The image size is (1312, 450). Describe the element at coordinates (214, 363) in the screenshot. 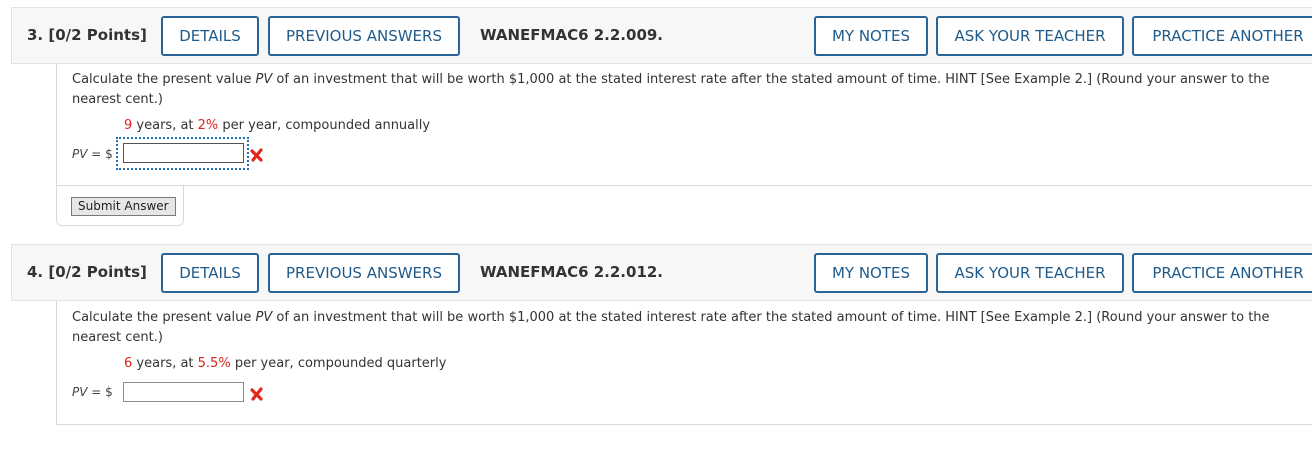

I see `rate-value: 5.5%` at that location.